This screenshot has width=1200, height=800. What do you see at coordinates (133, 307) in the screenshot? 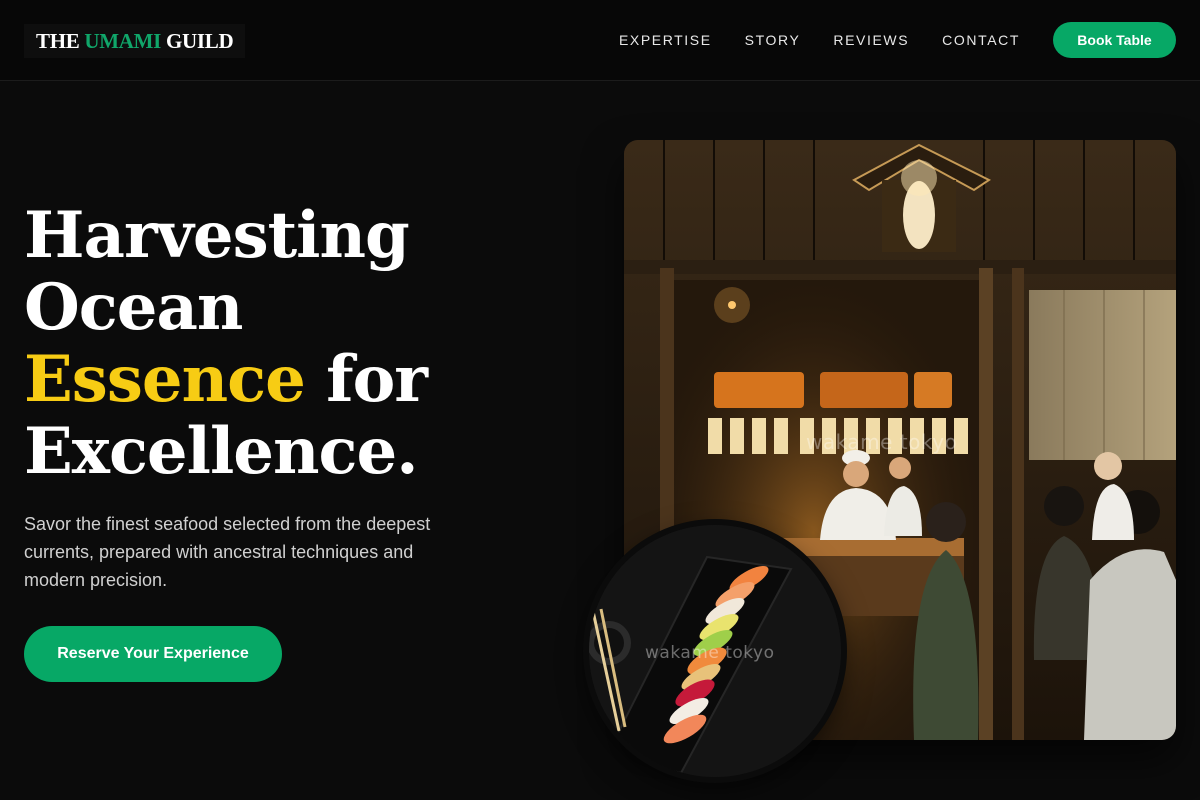
I see `headline-line-2: Ocean` at bounding box center [133, 307].